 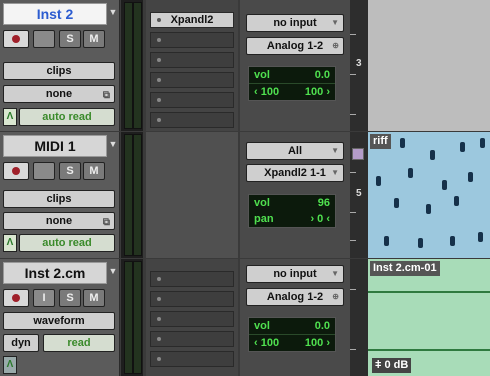 I want to click on dyn-row: dyn read, so click(x=59, y=343).